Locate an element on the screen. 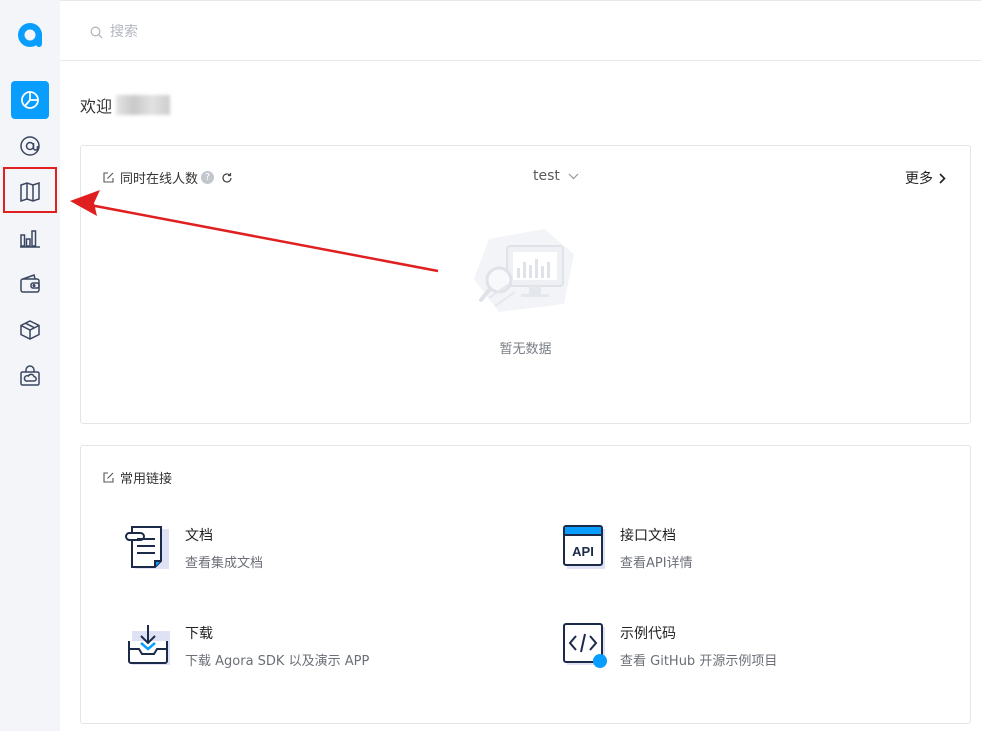 This screenshot has height=731, width=981. chevron-down-icon is located at coordinates (573, 176).